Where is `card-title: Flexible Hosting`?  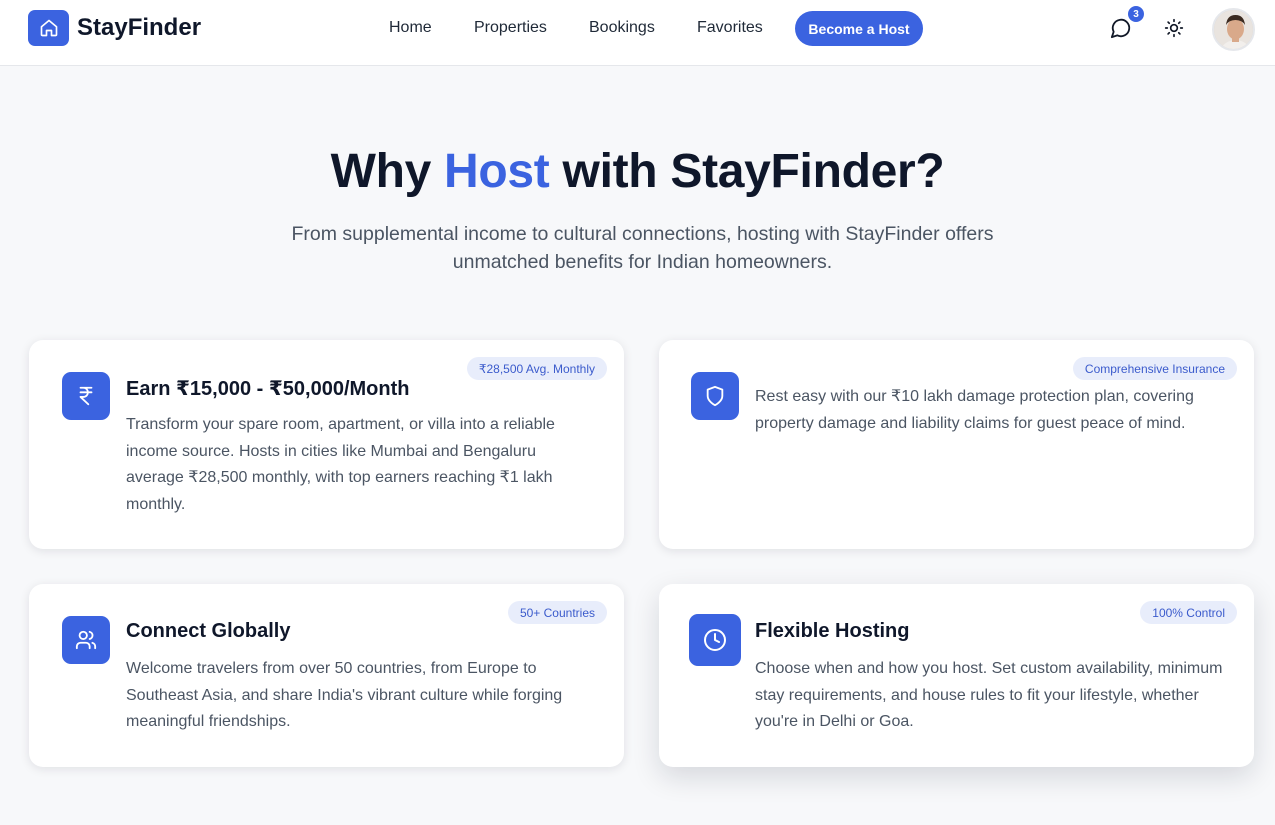 card-title: Flexible Hosting is located at coordinates (832, 631).